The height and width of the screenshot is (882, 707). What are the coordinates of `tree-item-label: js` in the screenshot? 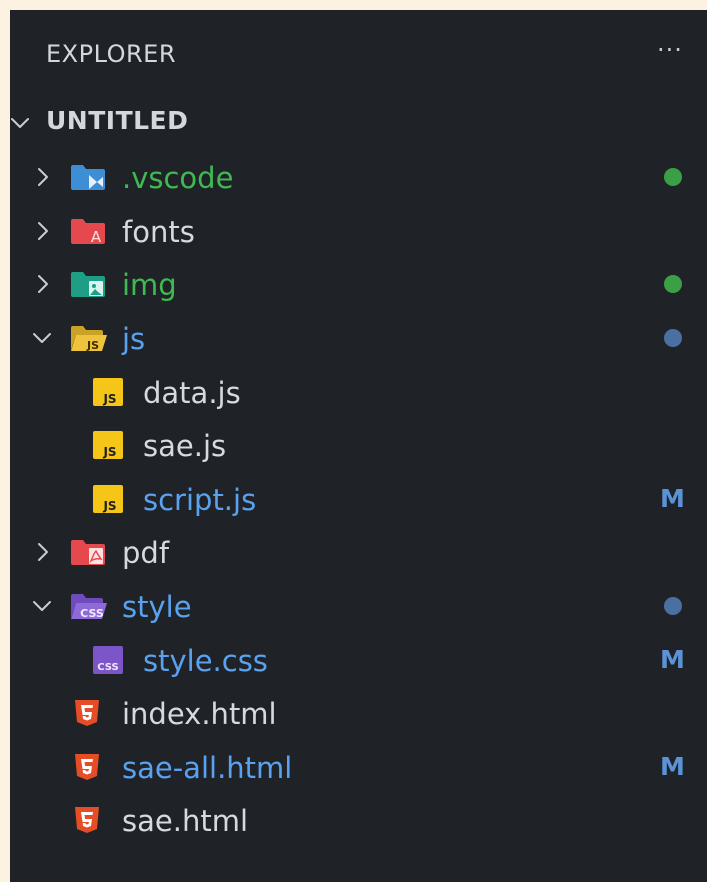 It's located at (134, 339).